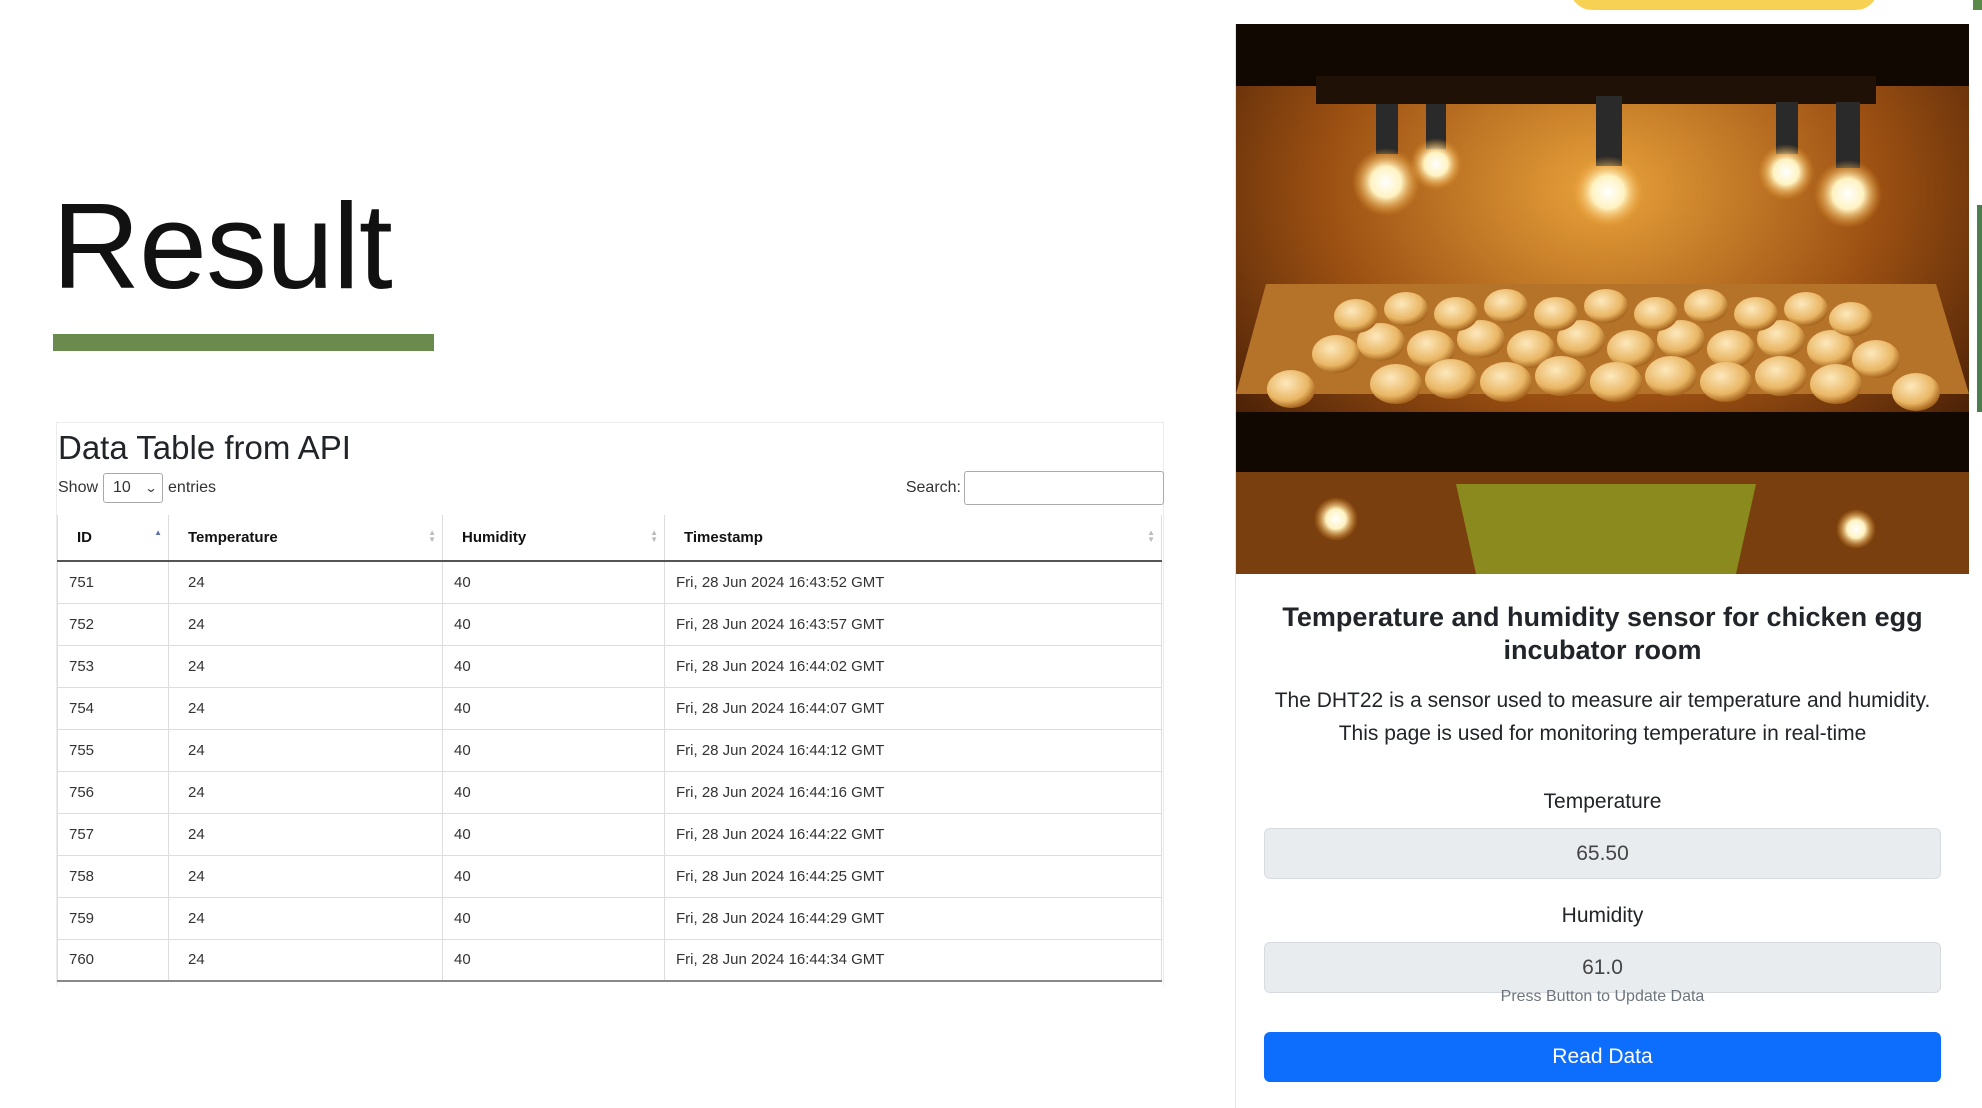 The height and width of the screenshot is (1108, 1982). What do you see at coordinates (233, 537) in the screenshot?
I see `column-header-label: Temperature` at bounding box center [233, 537].